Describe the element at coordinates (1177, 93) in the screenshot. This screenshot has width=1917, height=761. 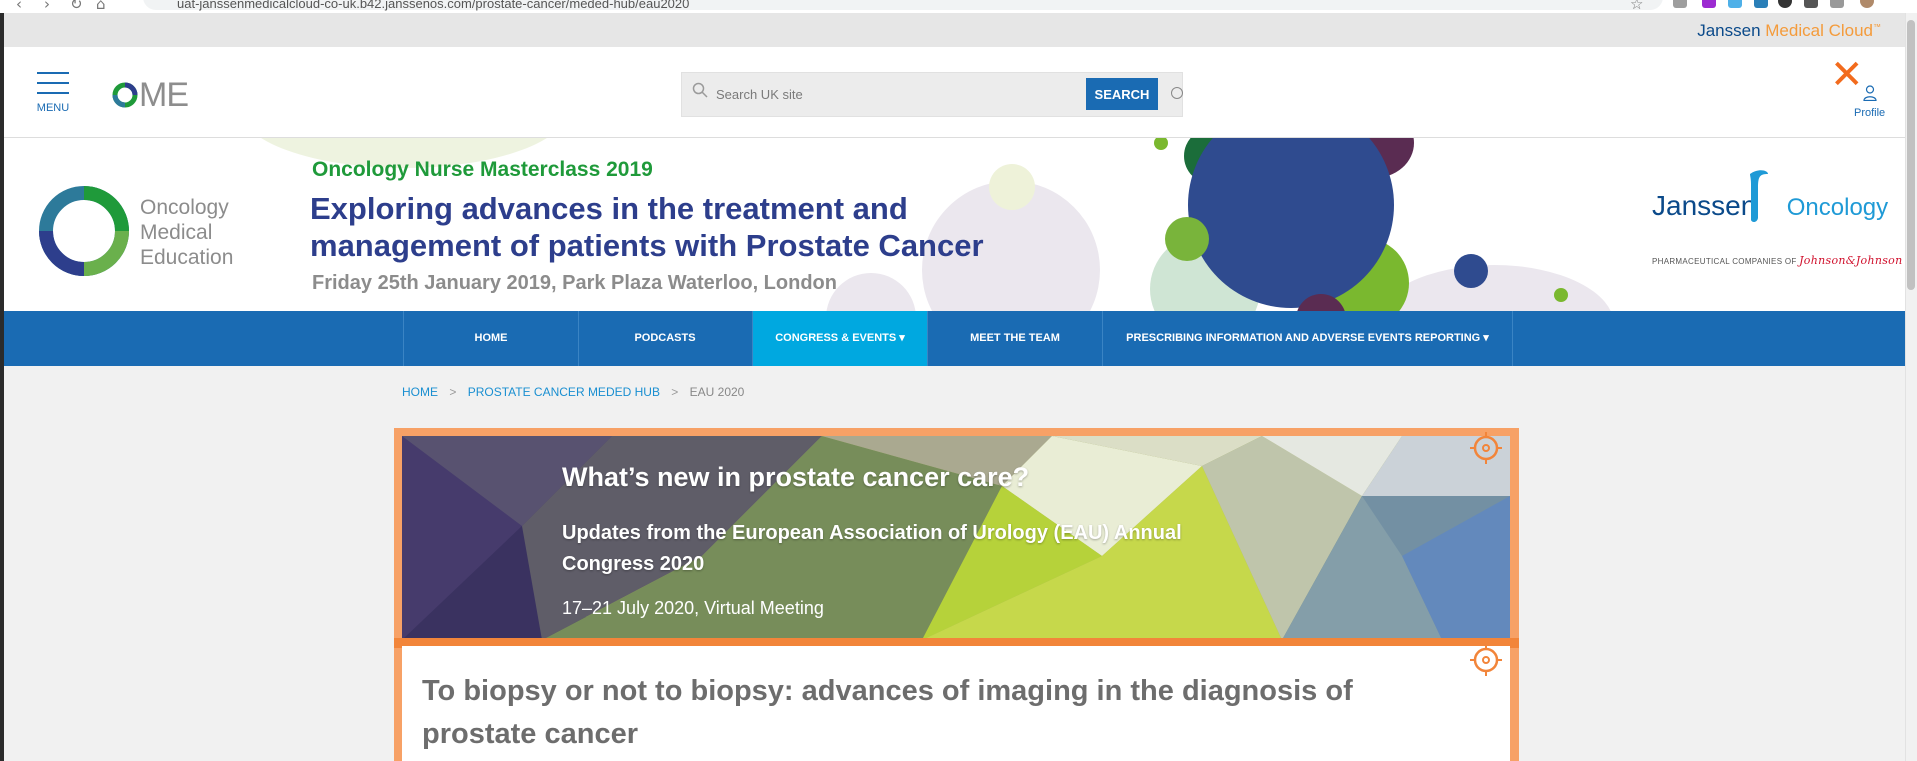
I see `loading-spinner-icon` at that location.